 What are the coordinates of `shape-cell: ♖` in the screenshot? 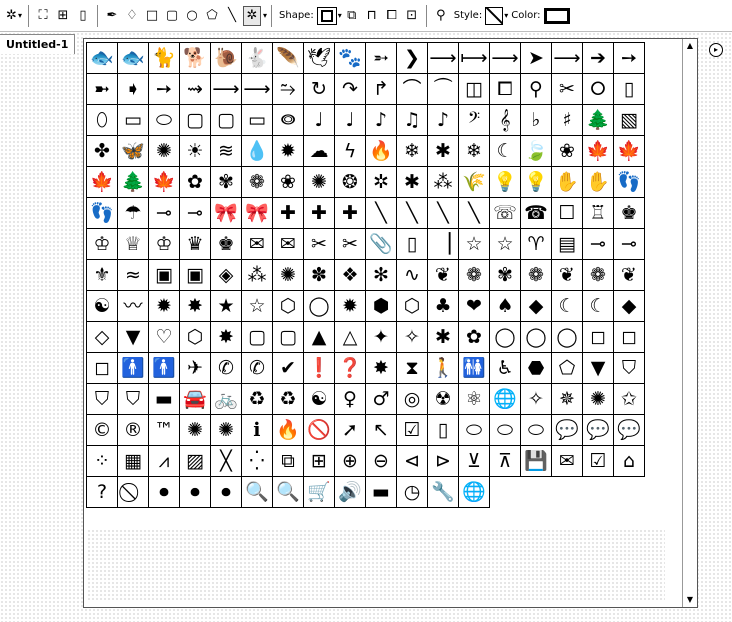 It's located at (598, 213).